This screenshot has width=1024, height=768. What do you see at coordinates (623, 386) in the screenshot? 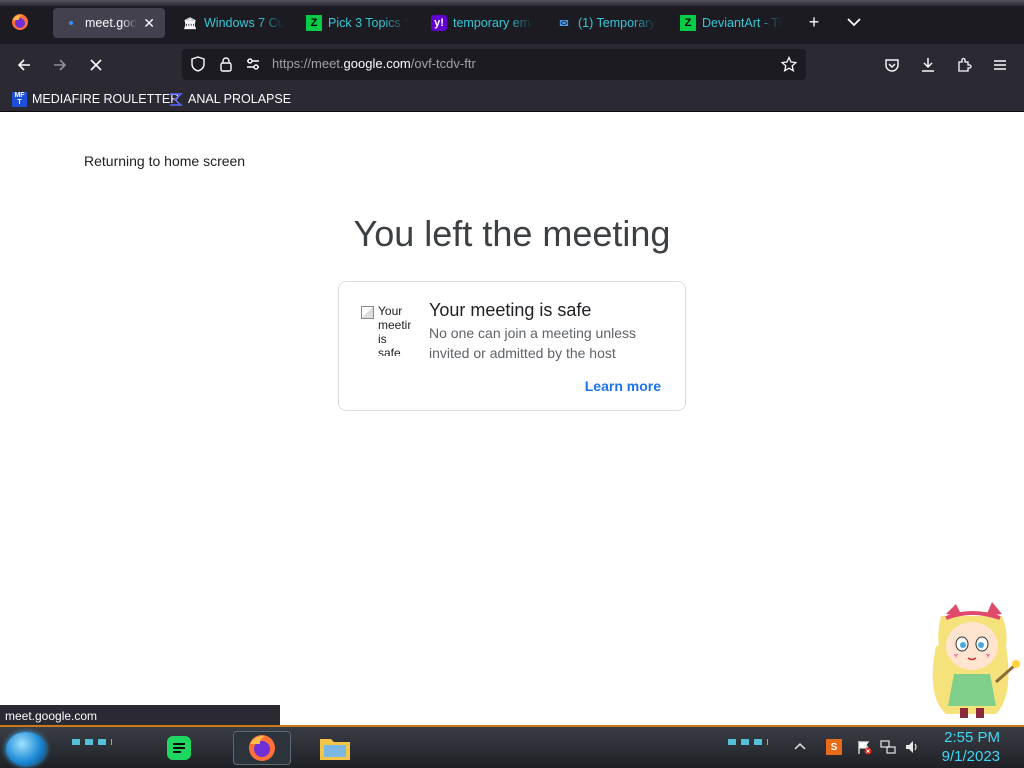
I see `learn-more-link: Learn more` at bounding box center [623, 386].